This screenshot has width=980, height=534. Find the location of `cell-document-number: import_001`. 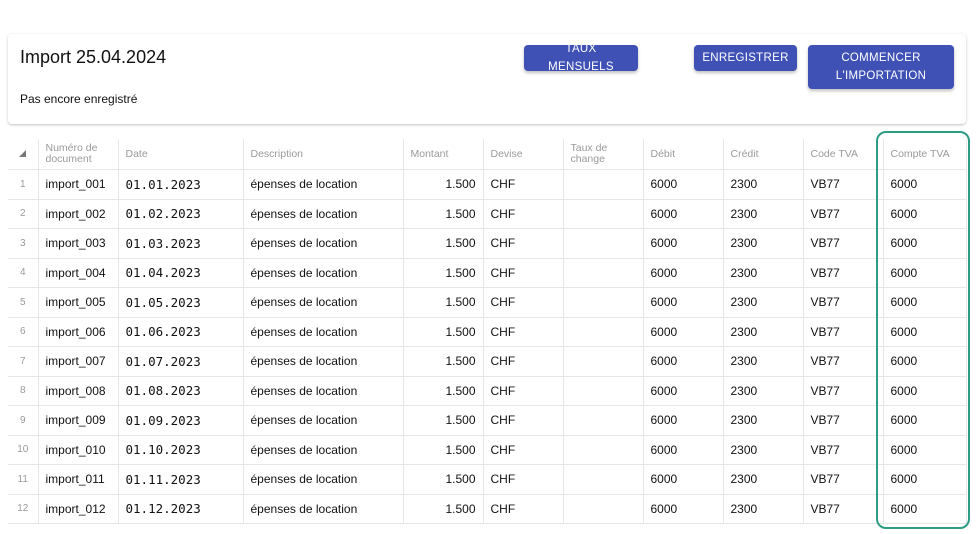

cell-document-number: import_001 is located at coordinates (78, 184).